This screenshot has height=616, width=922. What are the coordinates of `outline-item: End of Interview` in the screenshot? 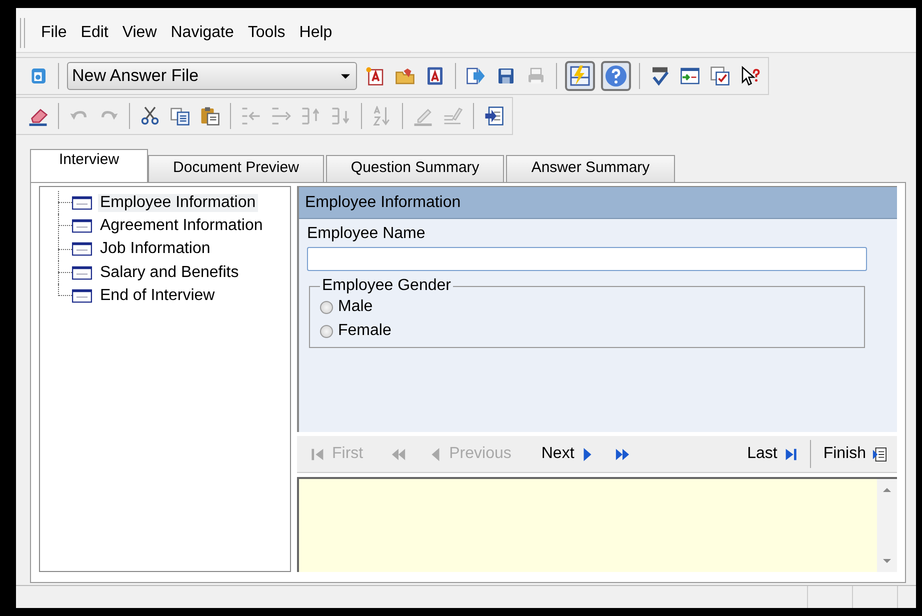 It's located at (157, 295).